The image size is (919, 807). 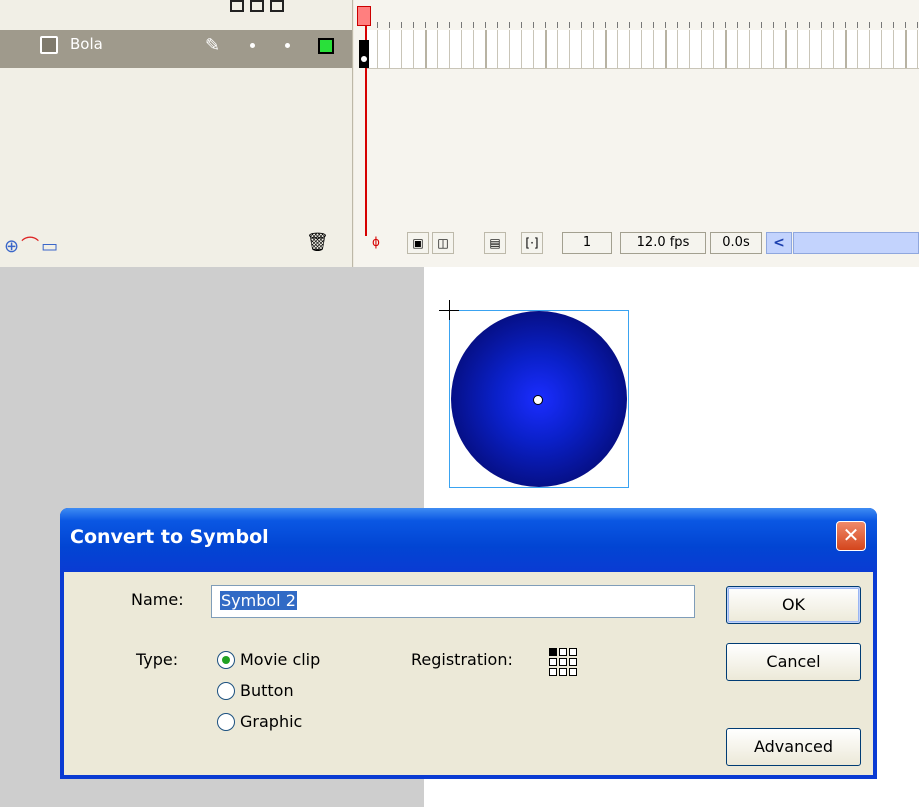 What do you see at coordinates (418, 243) in the screenshot?
I see `onion-skin-icon: ▣` at bounding box center [418, 243].